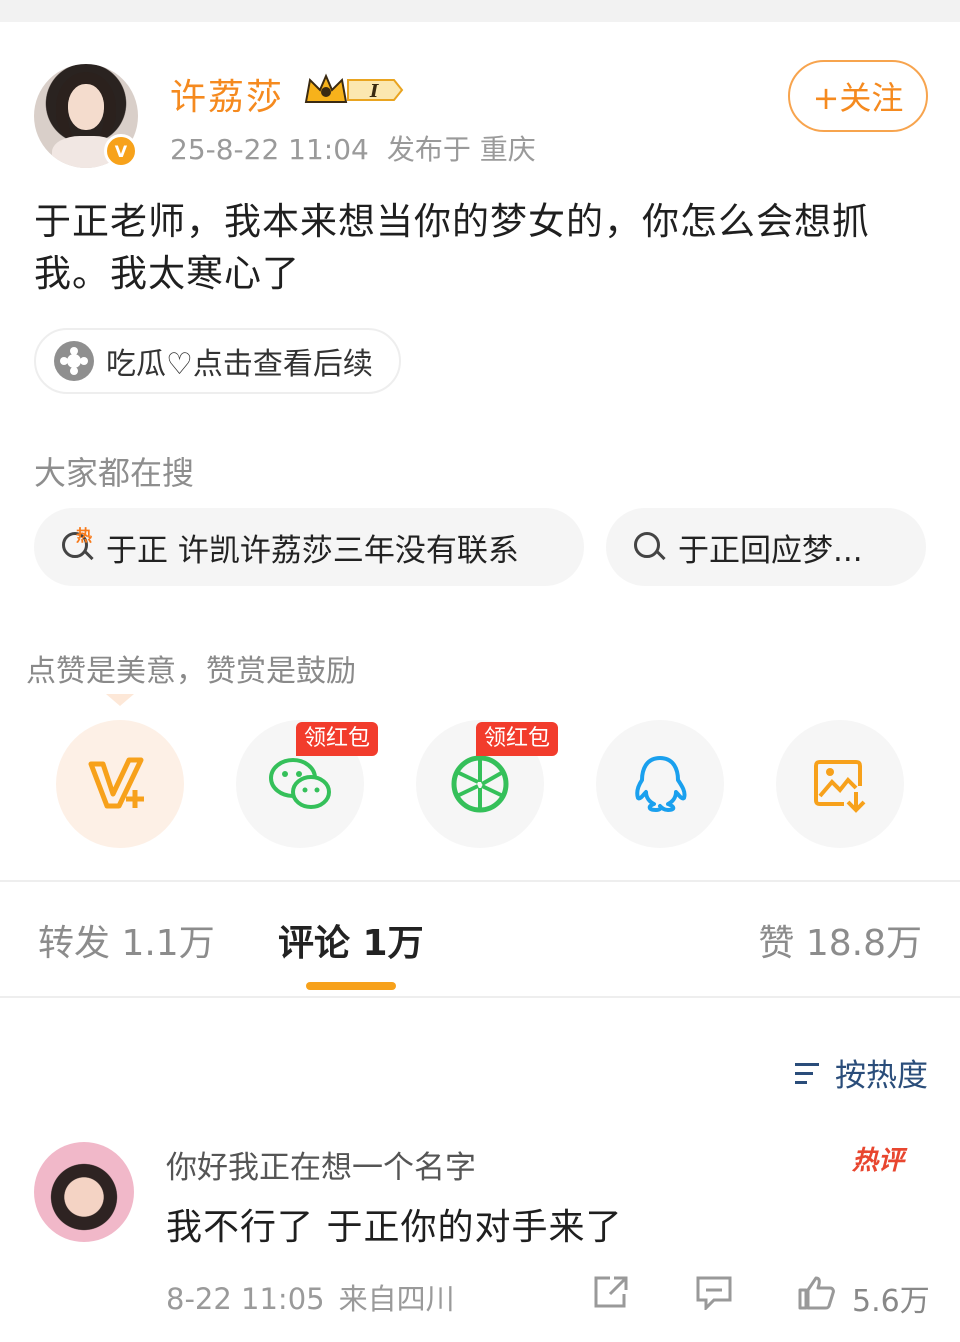 This screenshot has height=1342, width=960. What do you see at coordinates (191, 671) in the screenshot?
I see `reward-tip: 点赞是美意，赞赏是鼓励` at bounding box center [191, 671].